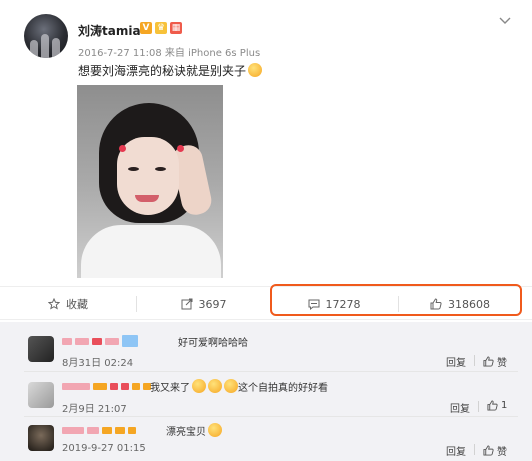 The image size is (532, 461). Describe the element at coordinates (176, 28) in the screenshot. I see `member-icon: ▦` at that location.